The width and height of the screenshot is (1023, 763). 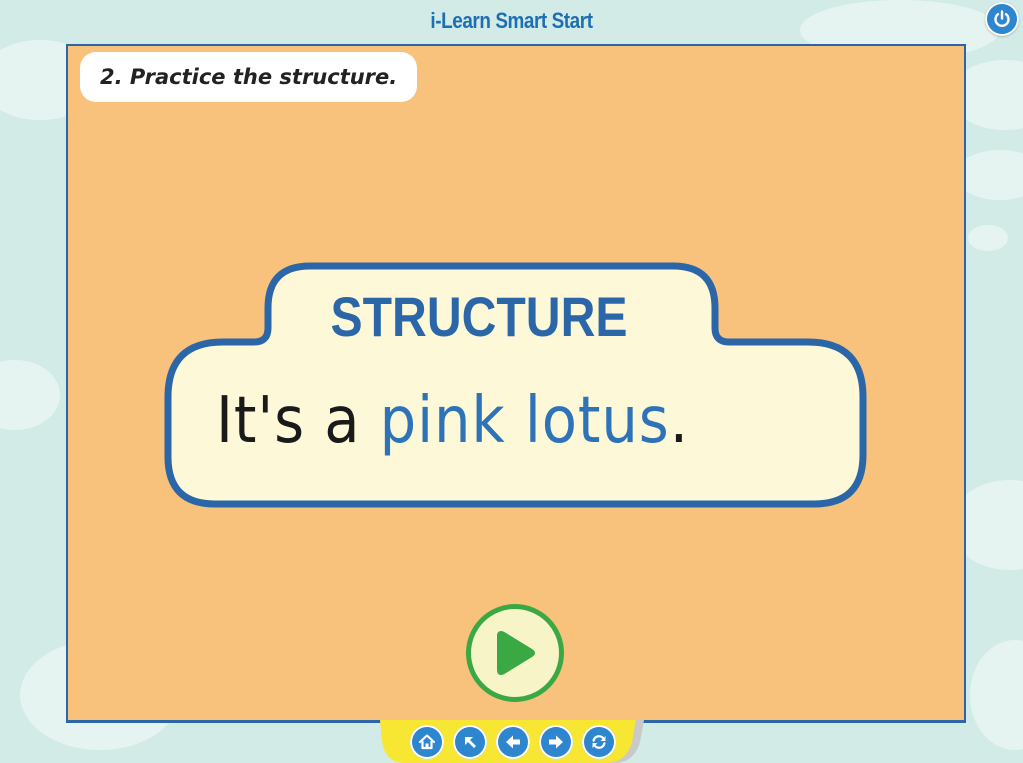 I want to click on play-button, so click(x=515, y=653).